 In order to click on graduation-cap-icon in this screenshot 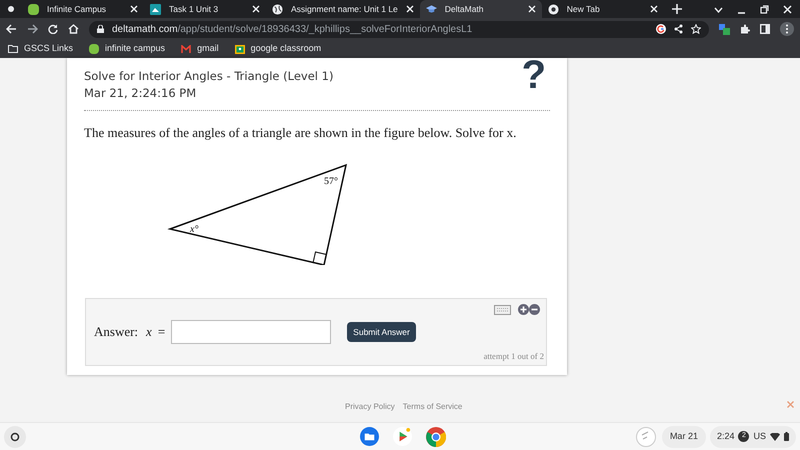, I will do `click(431, 9)`.